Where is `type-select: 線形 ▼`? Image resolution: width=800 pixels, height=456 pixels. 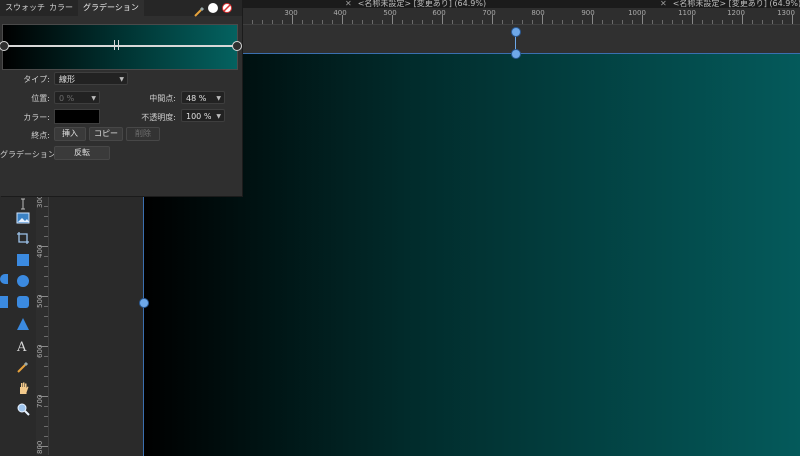
type-select: 線形 ▼ is located at coordinates (91, 78).